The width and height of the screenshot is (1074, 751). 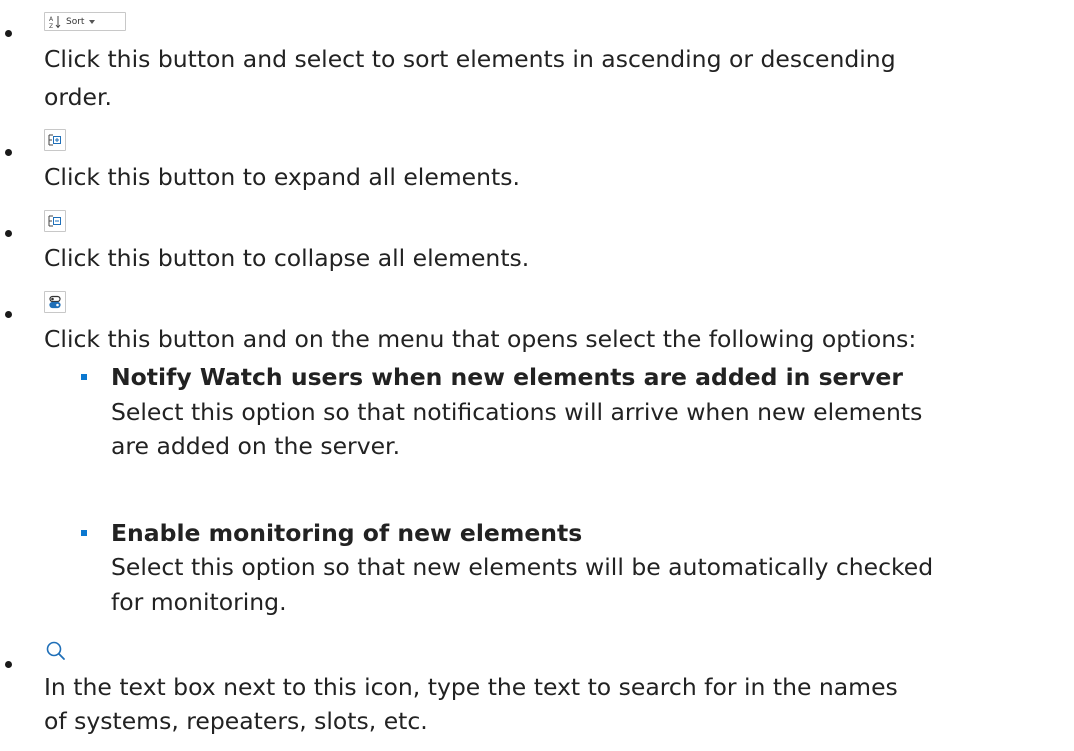 What do you see at coordinates (236, 721) in the screenshot?
I see `item-description-cont: of systems, repeaters, slots, etc.` at bounding box center [236, 721].